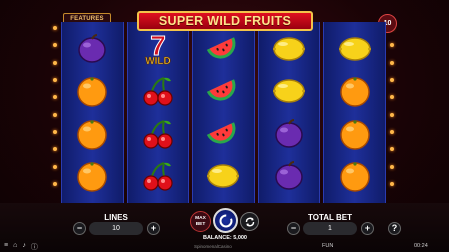 The height and width of the screenshot is (252, 449). What do you see at coordinates (367, 228) in the screenshot?
I see `bet-increase-button: +` at bounding box center [367, 228].